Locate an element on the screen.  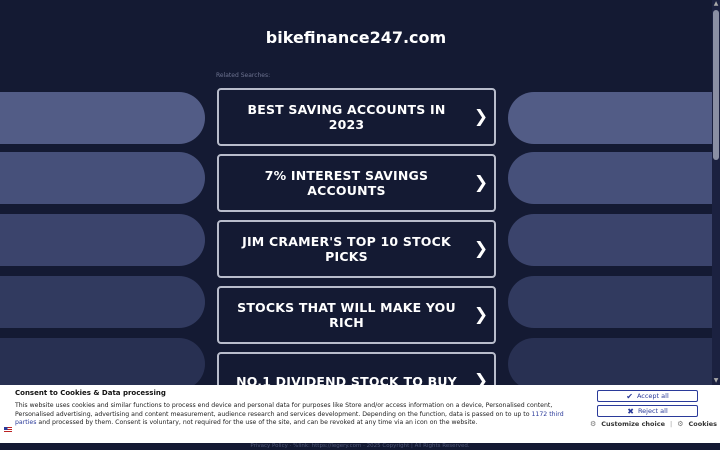
reject-all-button: ✖ Reject all is located at coordinates (647, 411).